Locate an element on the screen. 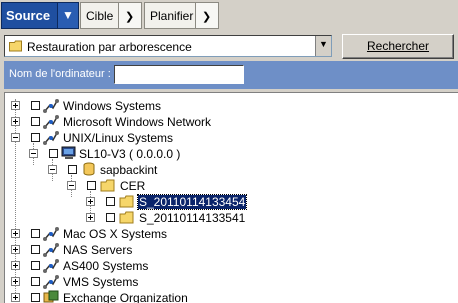  tree-node-label: Windows Systems is located at coordinates (112, 106).